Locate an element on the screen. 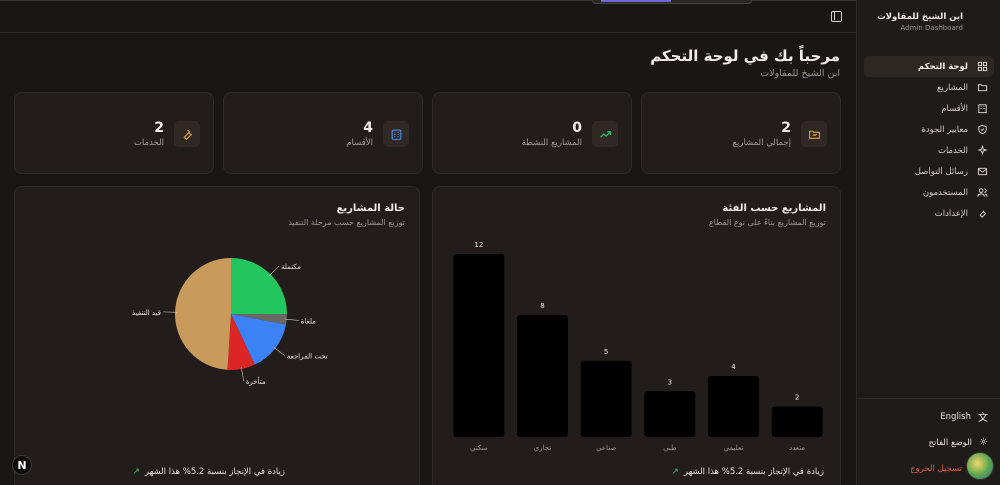 This screenshot has height=485, width=1000. sidebar-item-label: الإعدادات is located at coordinates (951, 213).